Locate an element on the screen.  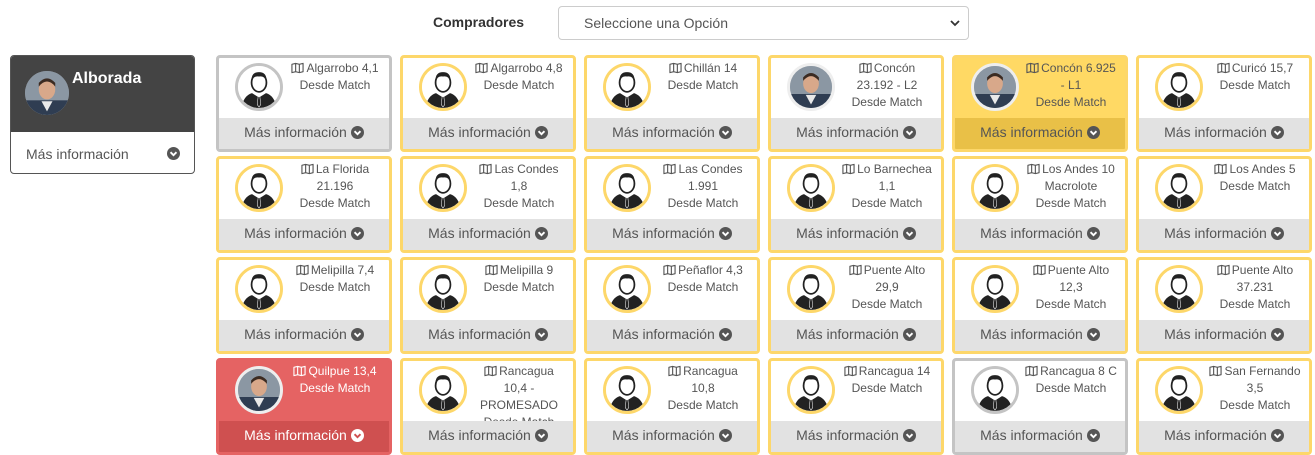
buyer-info: Las Condes 1.991 Desde Match is located at coordinates (703, 186).